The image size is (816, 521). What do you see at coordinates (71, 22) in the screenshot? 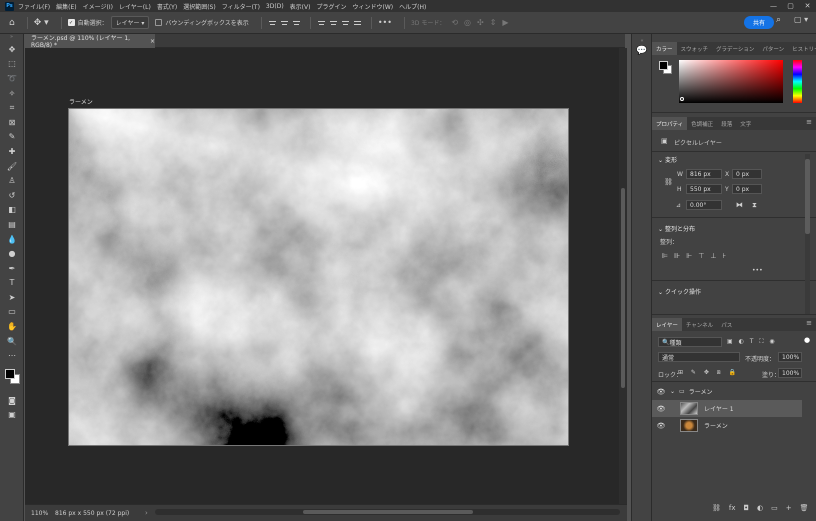
I see `auto-select-checkbox: ✓` at bounding box center [71, 22].